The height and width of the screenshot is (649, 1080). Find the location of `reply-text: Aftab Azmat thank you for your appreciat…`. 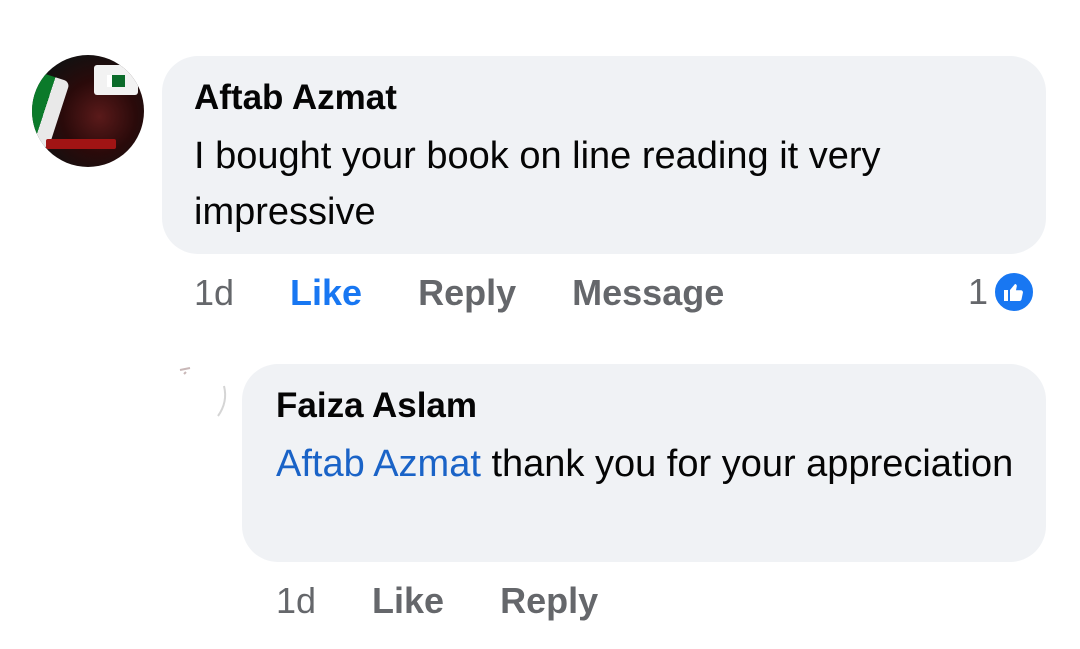

reply-text: Aftab Azmat thank you for your appreciat… is located at coordinates (646, 464).